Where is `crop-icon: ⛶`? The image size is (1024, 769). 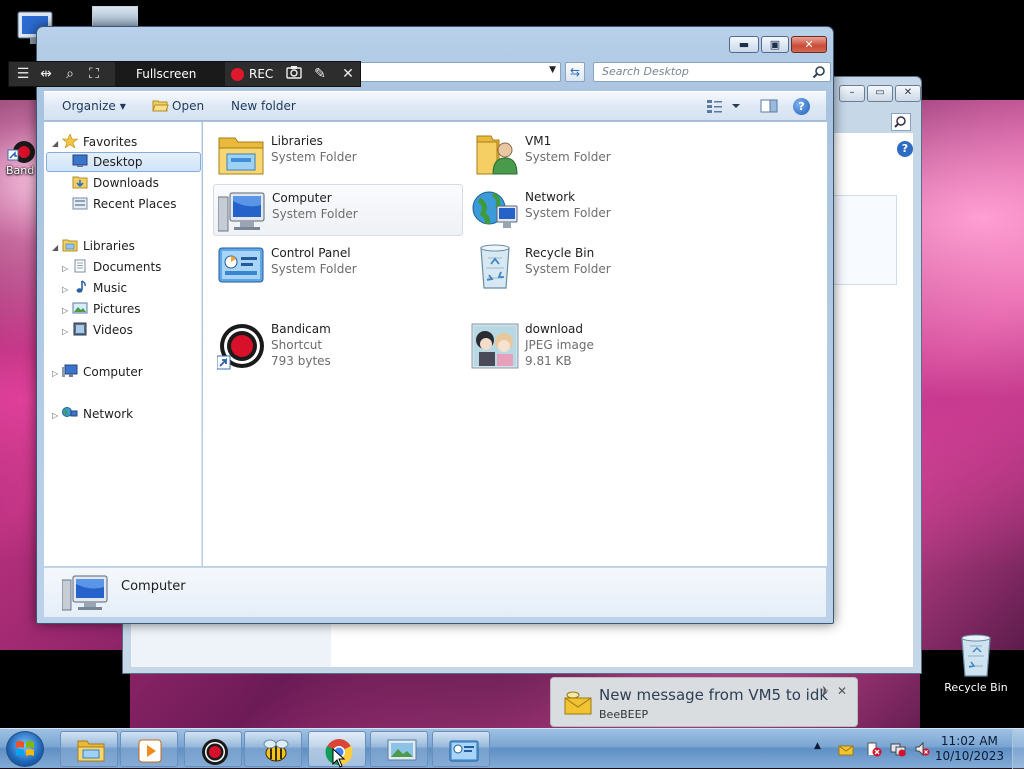
crop-icon: ⛶ is located at coordinates (94, 74).